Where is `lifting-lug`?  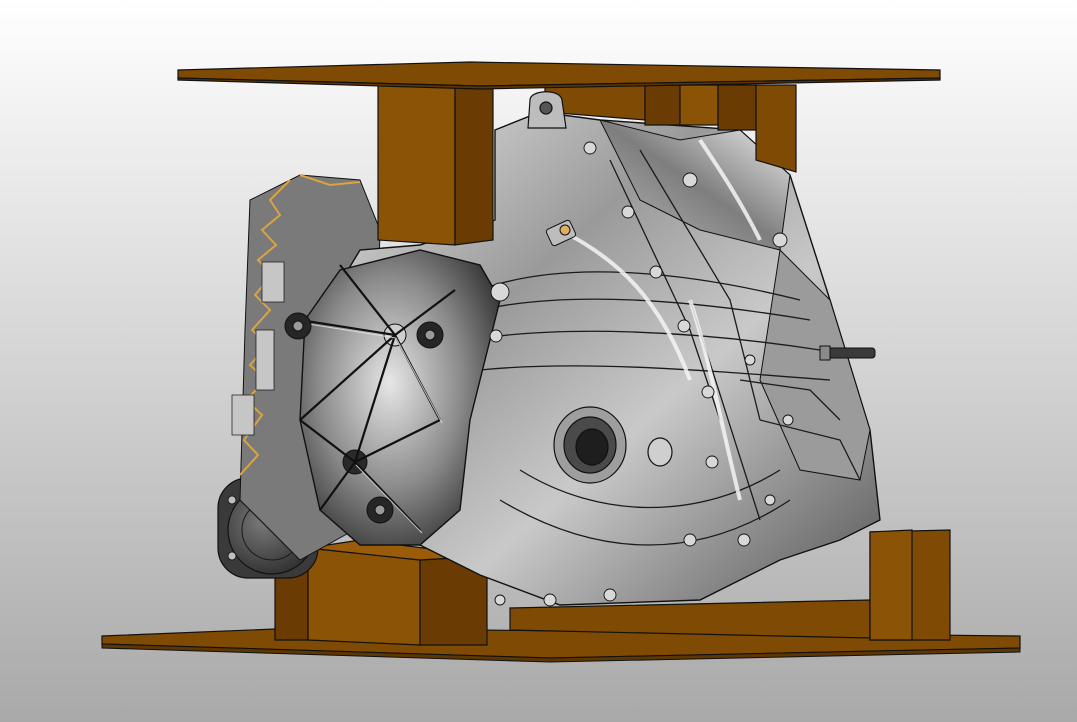
lifting-lug is located at coordinates (547, 110).